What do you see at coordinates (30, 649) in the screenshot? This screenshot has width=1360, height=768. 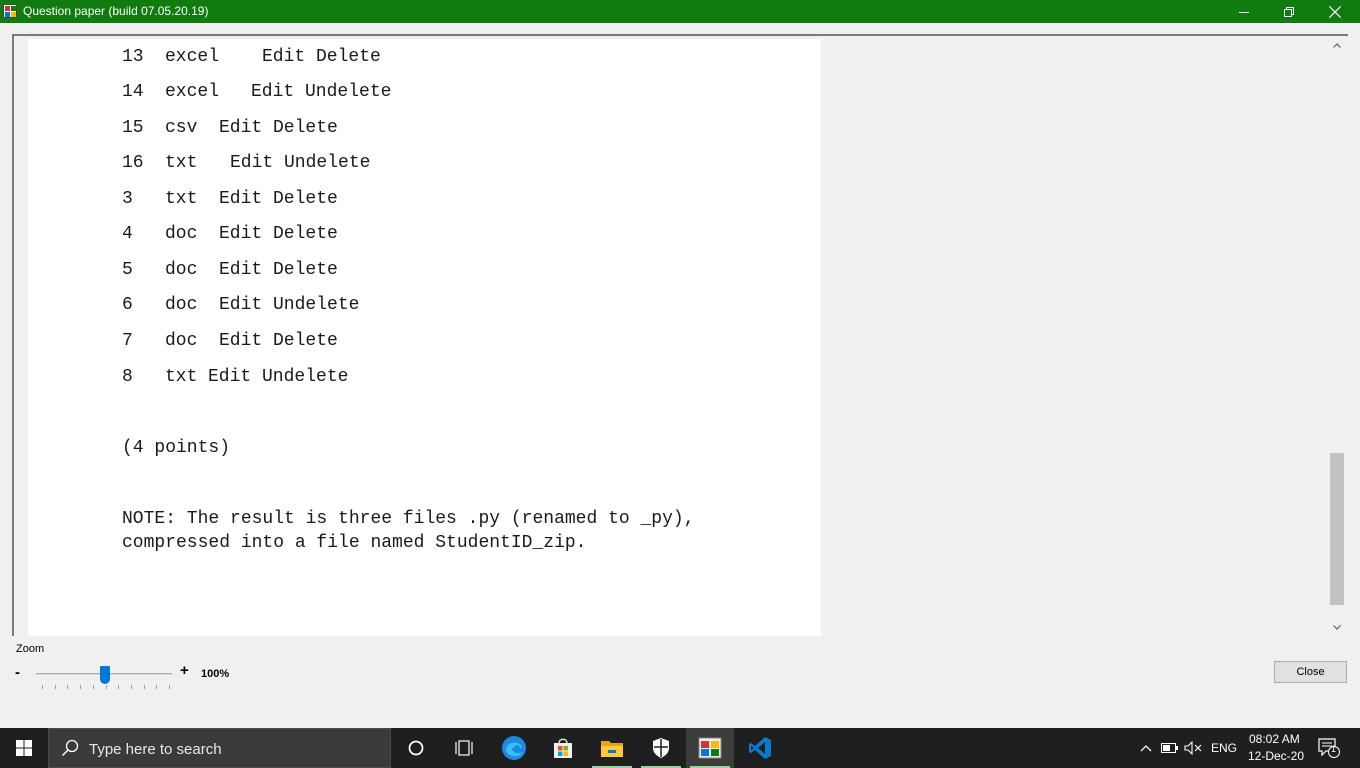 I see `zoom-label: Zoom` at bounding box center [30, 649].